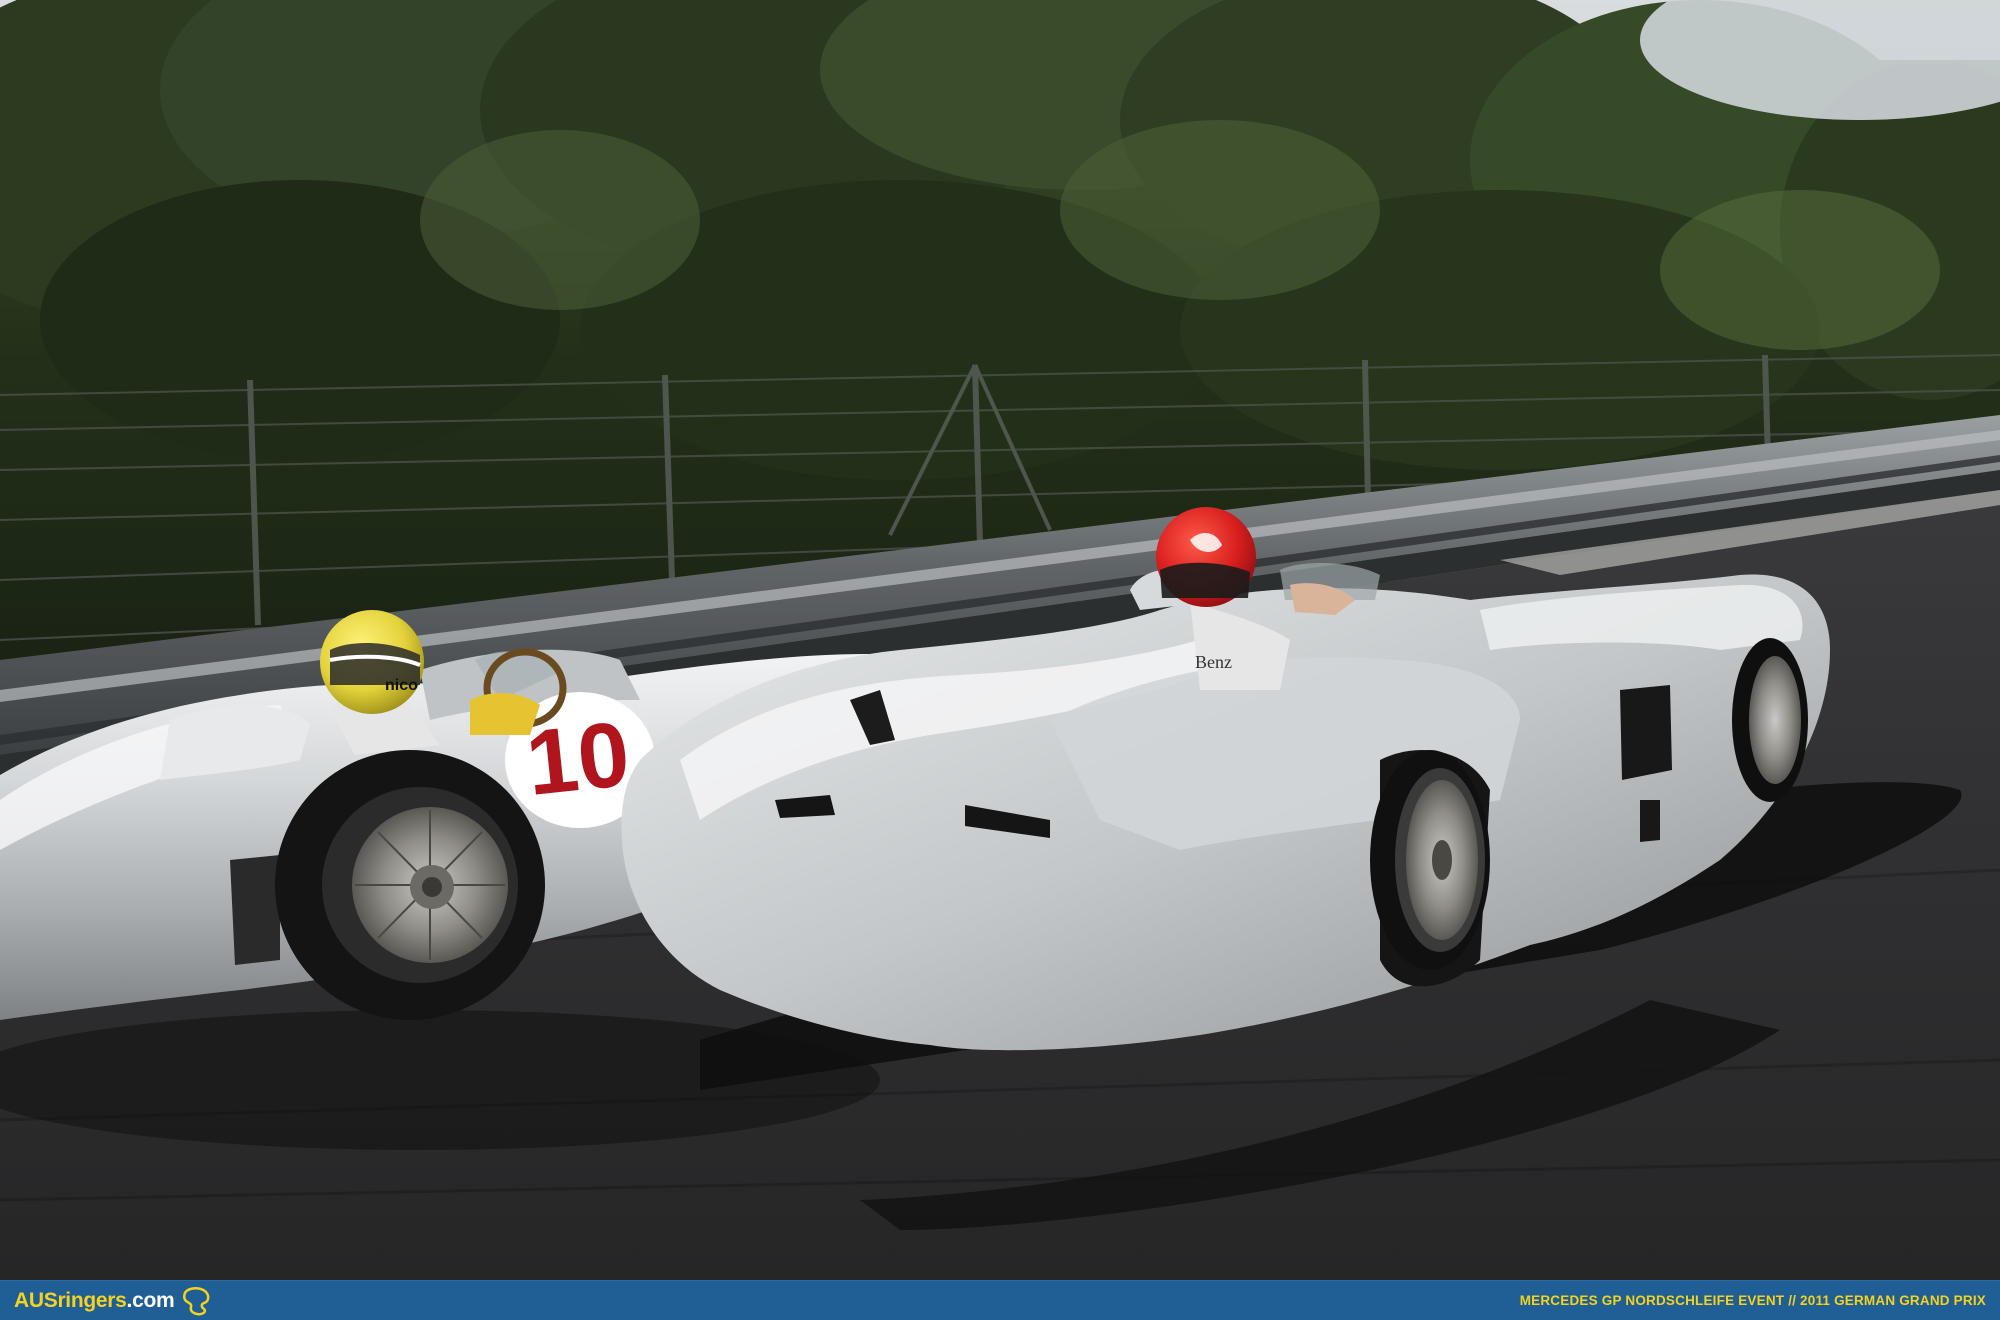 This screenshot has height=1320, width=2000. Describe the element at coordinates (70, 1300) in the screenshot. I see `brand-wordmark-part1: AUSringers` at that location.